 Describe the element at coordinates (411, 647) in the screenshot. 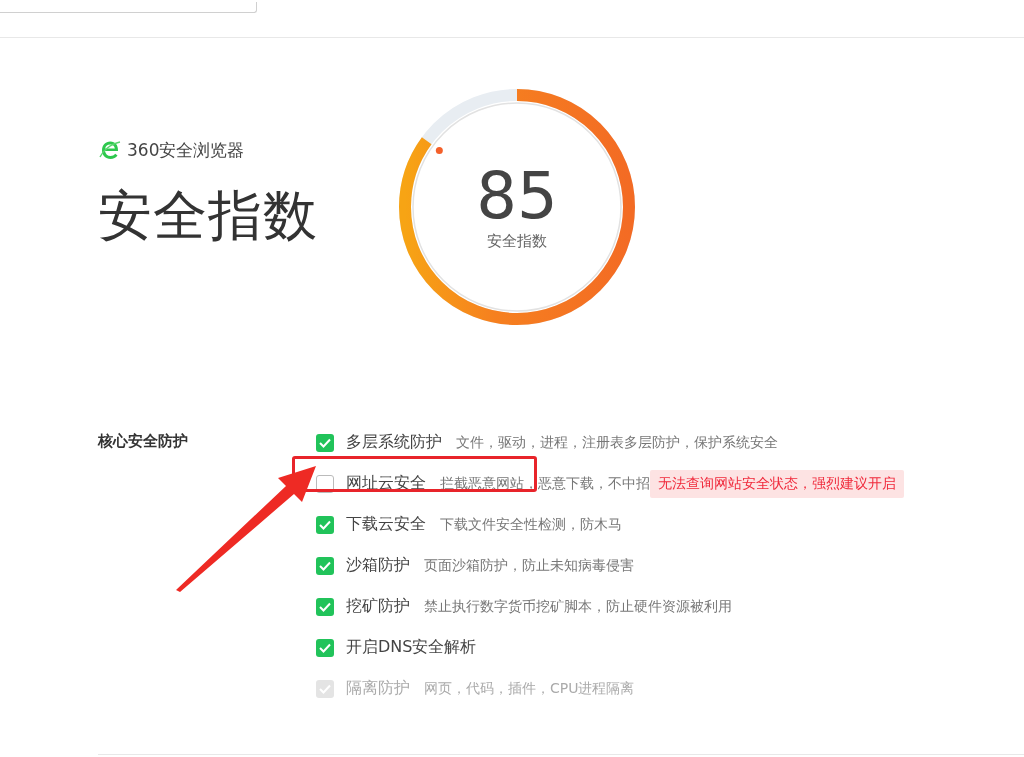

I see `option-label: 开启DNS安全解析` at that location.